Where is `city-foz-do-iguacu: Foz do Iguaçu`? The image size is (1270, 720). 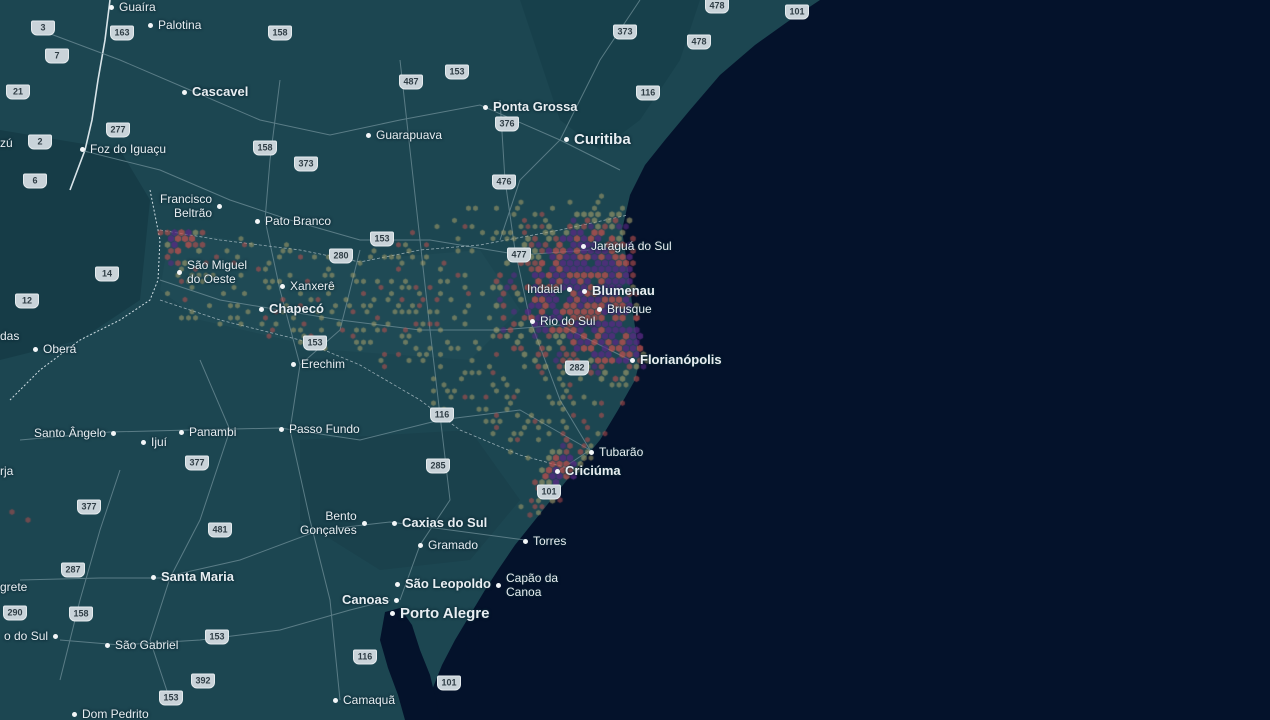 city-foz-do-iguacu: Foz do Iguaçu is located at coordinates (123, 149).